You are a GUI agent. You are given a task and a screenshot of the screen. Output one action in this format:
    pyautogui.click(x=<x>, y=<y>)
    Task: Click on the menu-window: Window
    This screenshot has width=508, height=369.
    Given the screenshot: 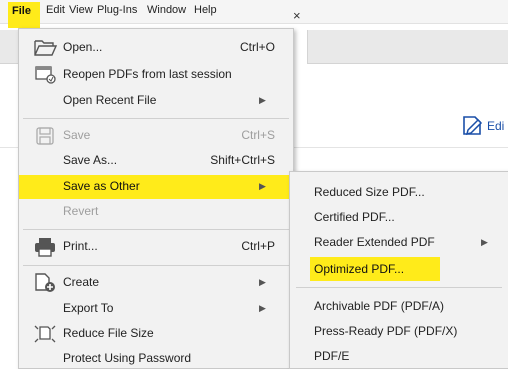 What is the action you would take?
    pyautogui.click(x=166, y=10)
    